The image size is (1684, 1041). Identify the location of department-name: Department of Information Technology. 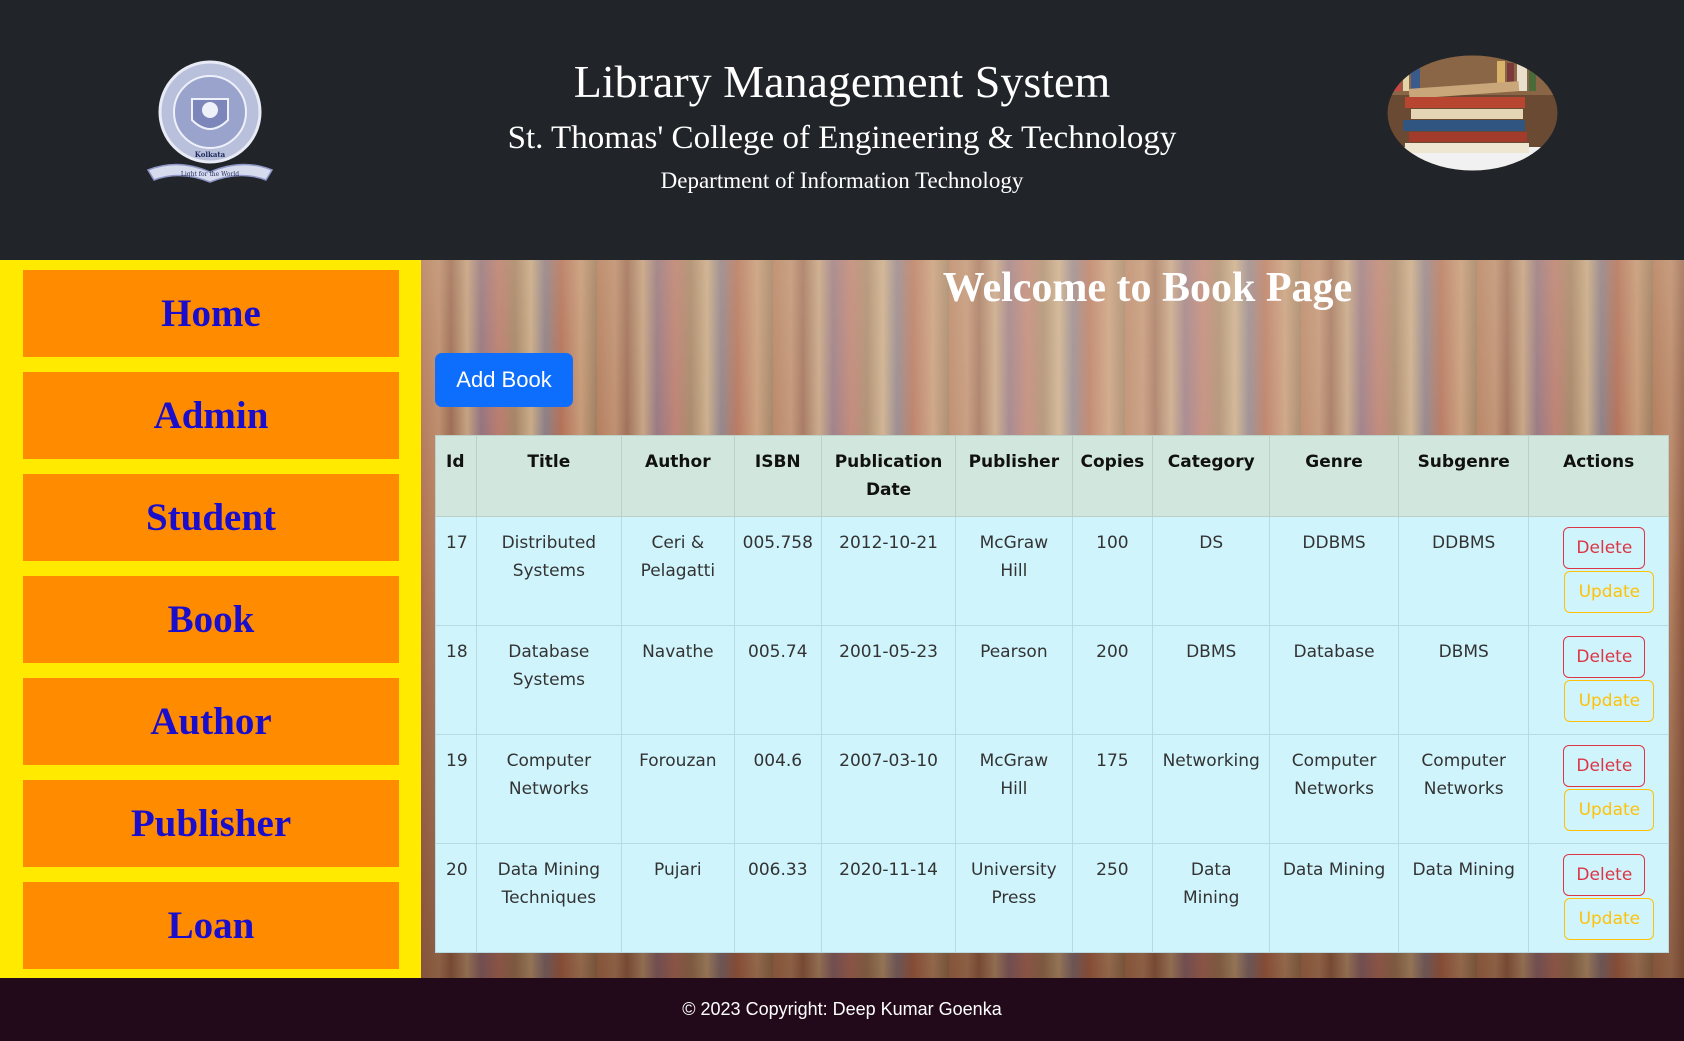
(842, 180).